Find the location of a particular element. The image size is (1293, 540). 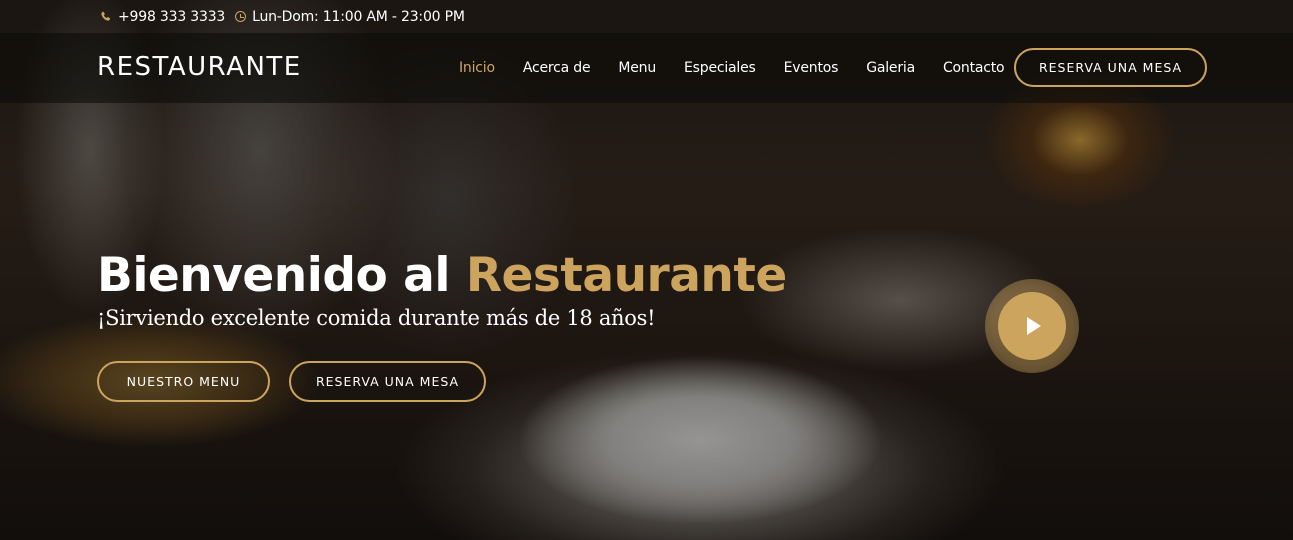

reserve-table-button-header: RESERVA UNA MESA is located at coordinates (1110, 67).